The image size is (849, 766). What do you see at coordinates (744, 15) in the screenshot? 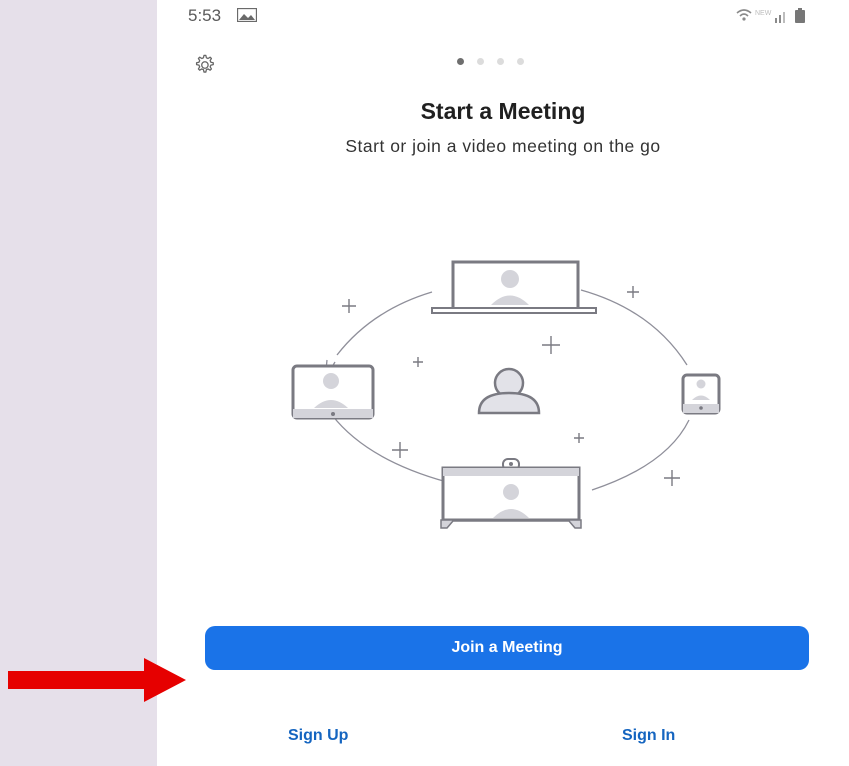
I see `wifi-icon` at bounding box center [744, 15].